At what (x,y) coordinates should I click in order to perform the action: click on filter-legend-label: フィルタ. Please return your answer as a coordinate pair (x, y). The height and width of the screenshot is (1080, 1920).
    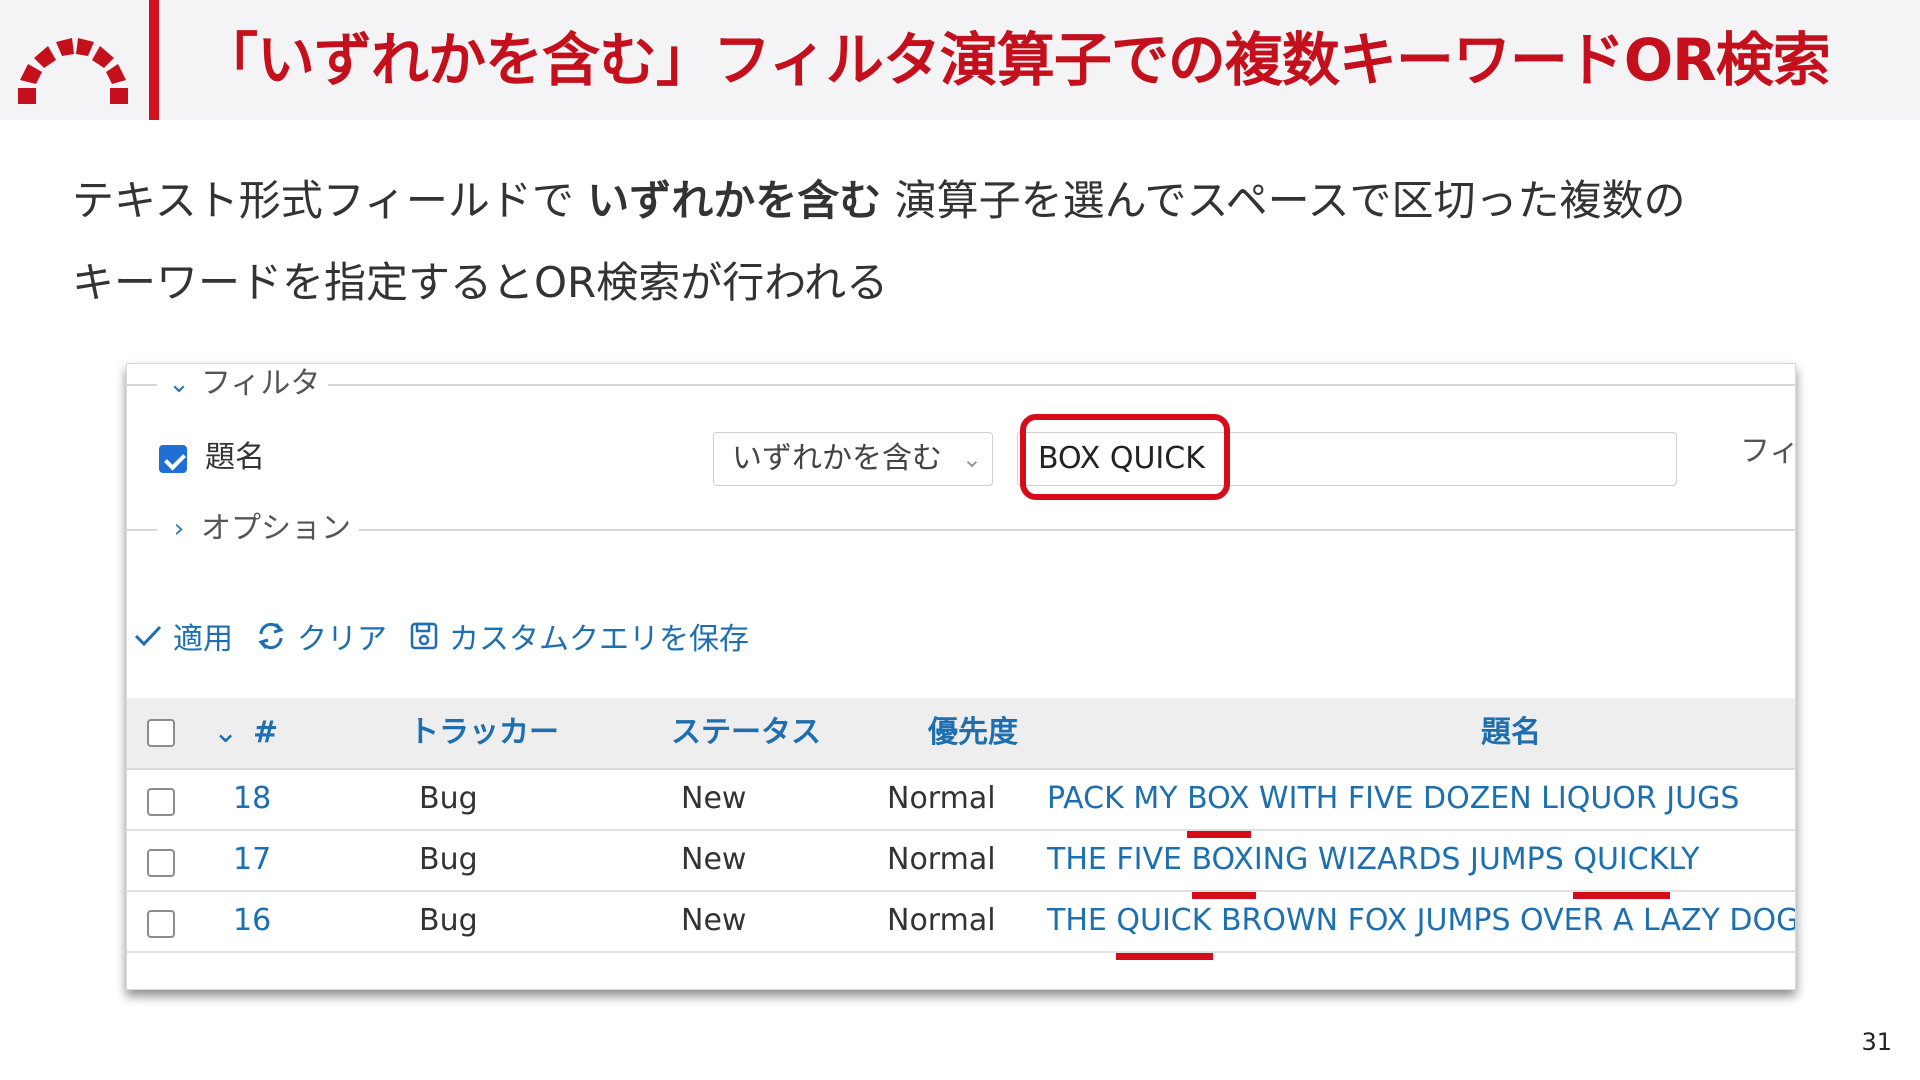
    Looking at the image, I should click on (261, 383).